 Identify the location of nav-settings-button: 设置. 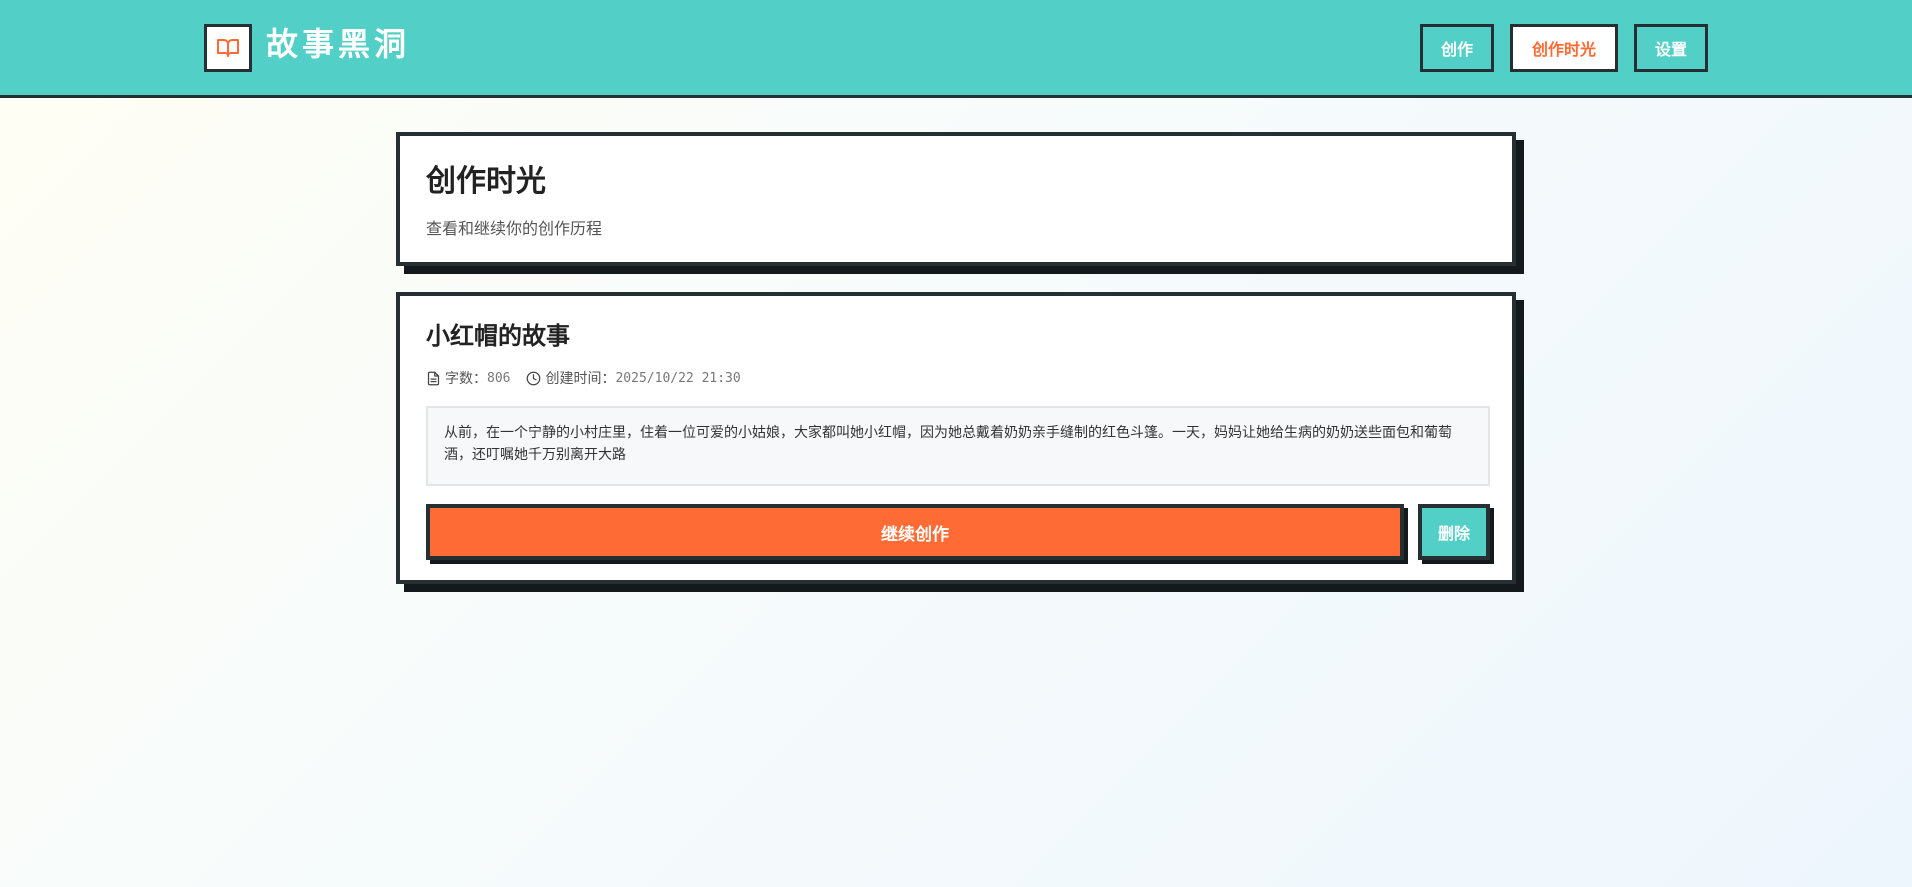
(1671, 48).